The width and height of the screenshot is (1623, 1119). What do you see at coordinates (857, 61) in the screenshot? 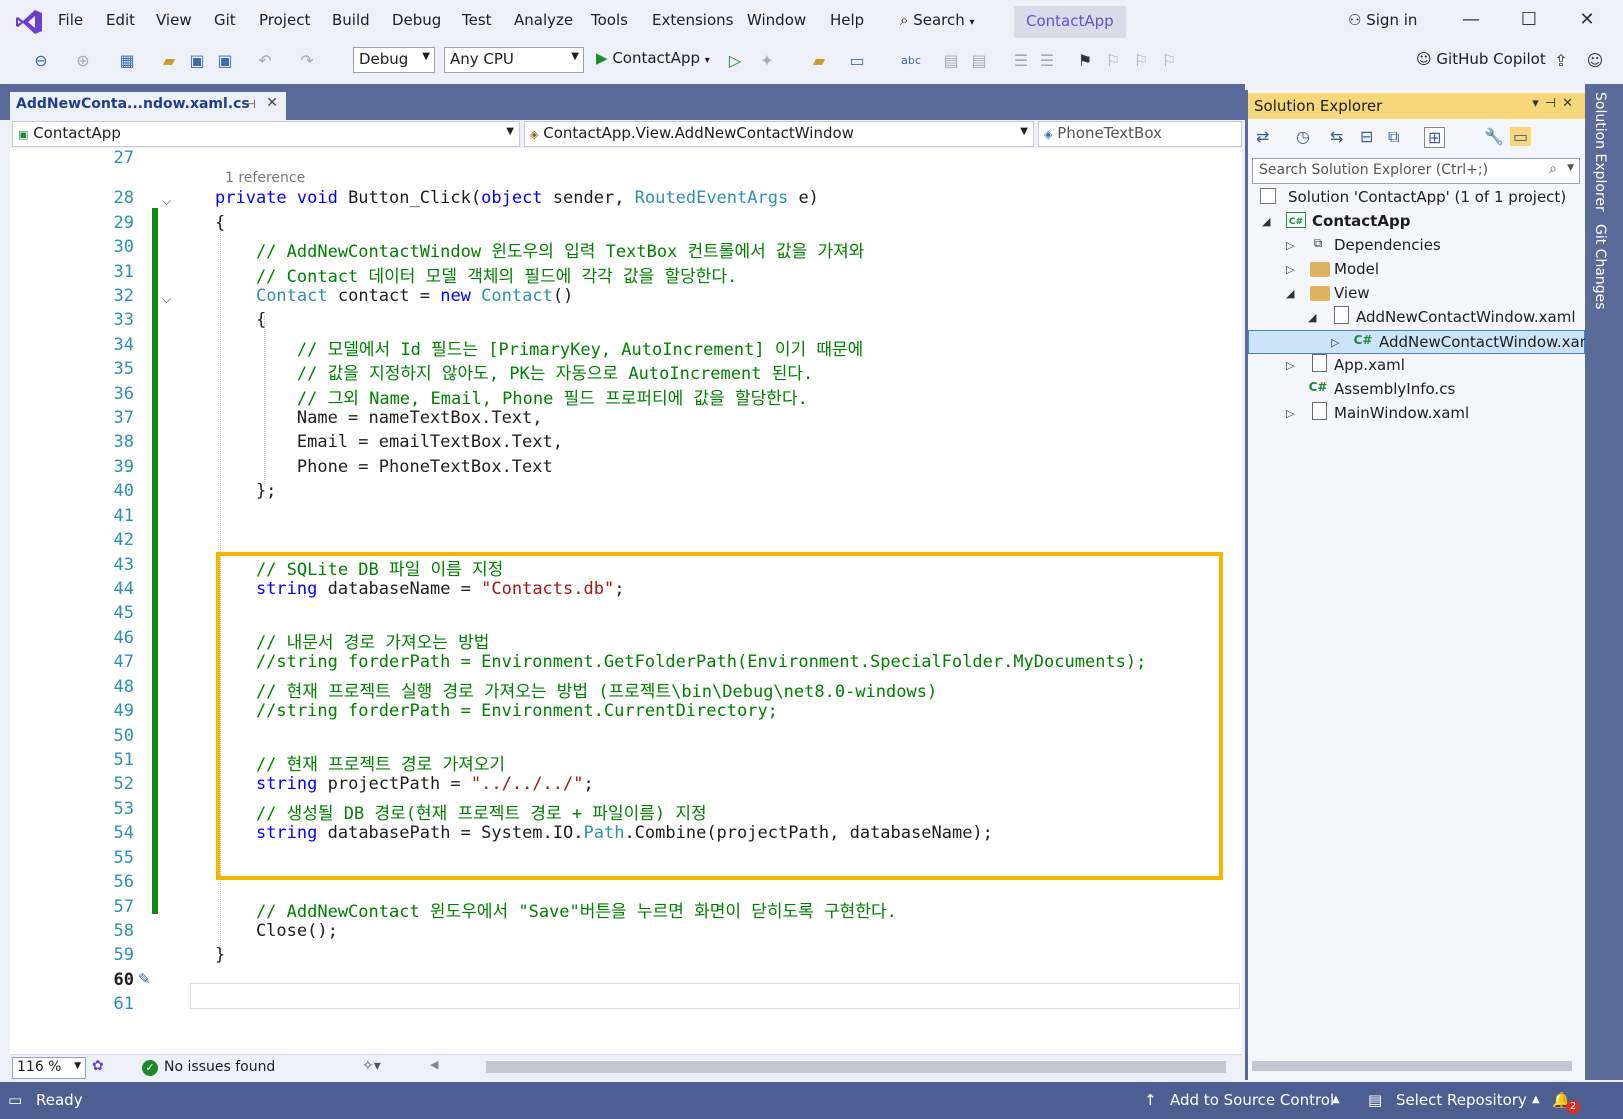
I see `layout-icon: ▭` at bounding box center [857, 61].